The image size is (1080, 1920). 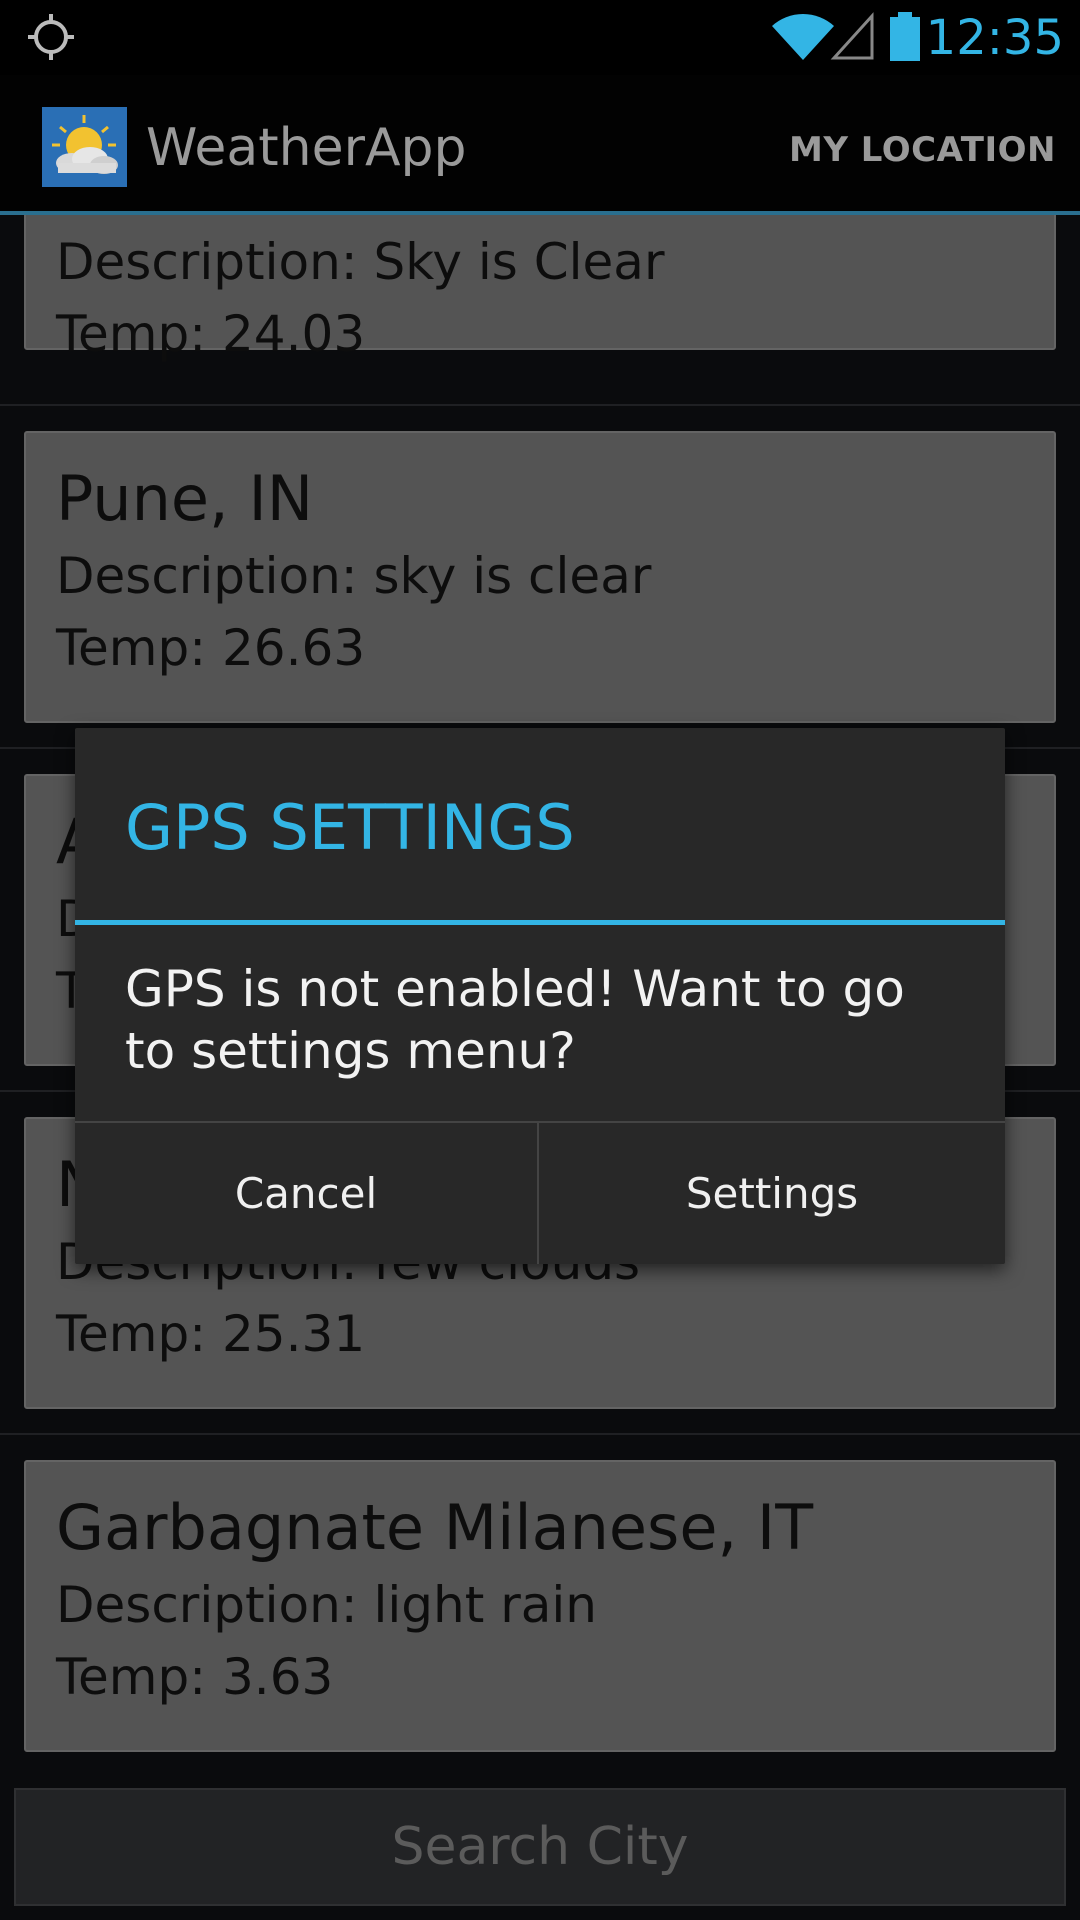 What do you see at coordinates (306, 1193) in the screenshot?
I see `cancel-button: Cancel` at bounding box center [306, 1193].